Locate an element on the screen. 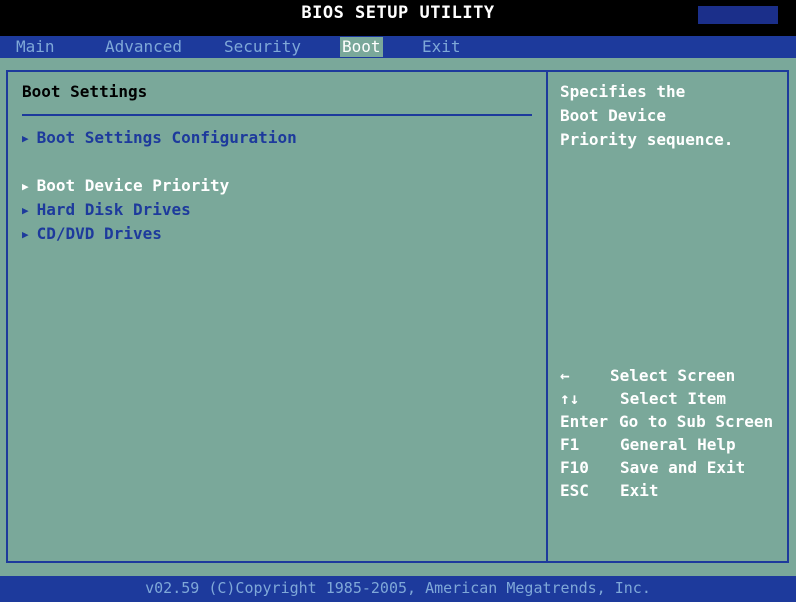 This screenshot has height=602, width=796. key-description: Go to Sub Screen is located at coordinates (696, 421).